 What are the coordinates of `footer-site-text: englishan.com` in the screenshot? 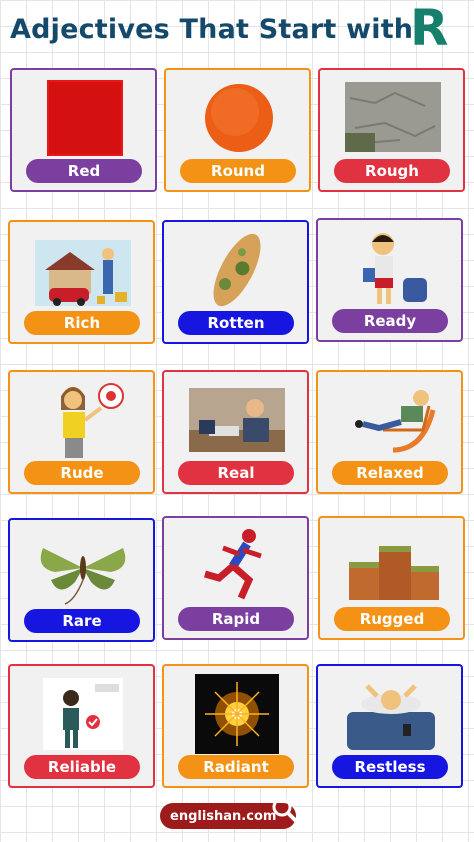 It's located at (223, 816).